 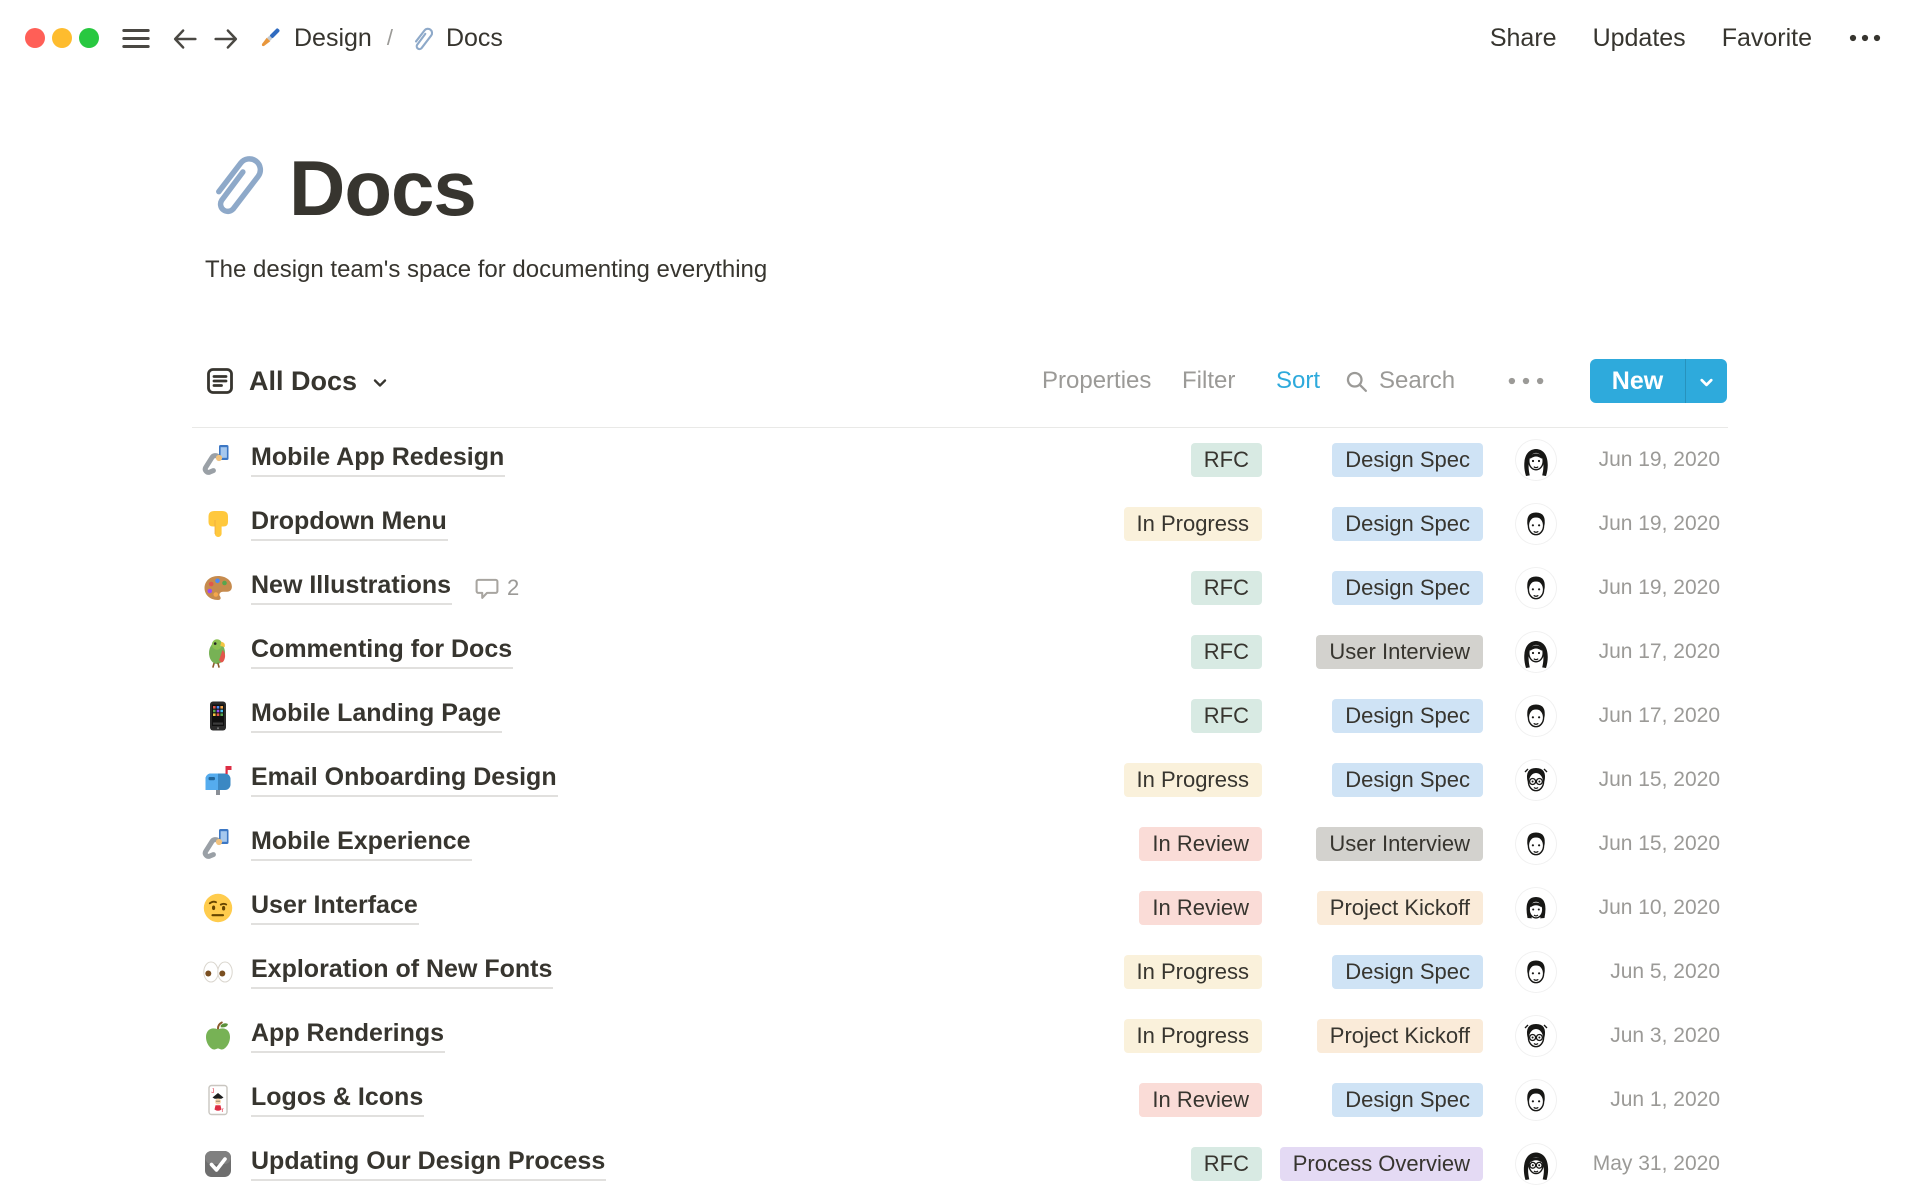 I want to click on breadcrumb-label: Design, so click(x=333, y=37).